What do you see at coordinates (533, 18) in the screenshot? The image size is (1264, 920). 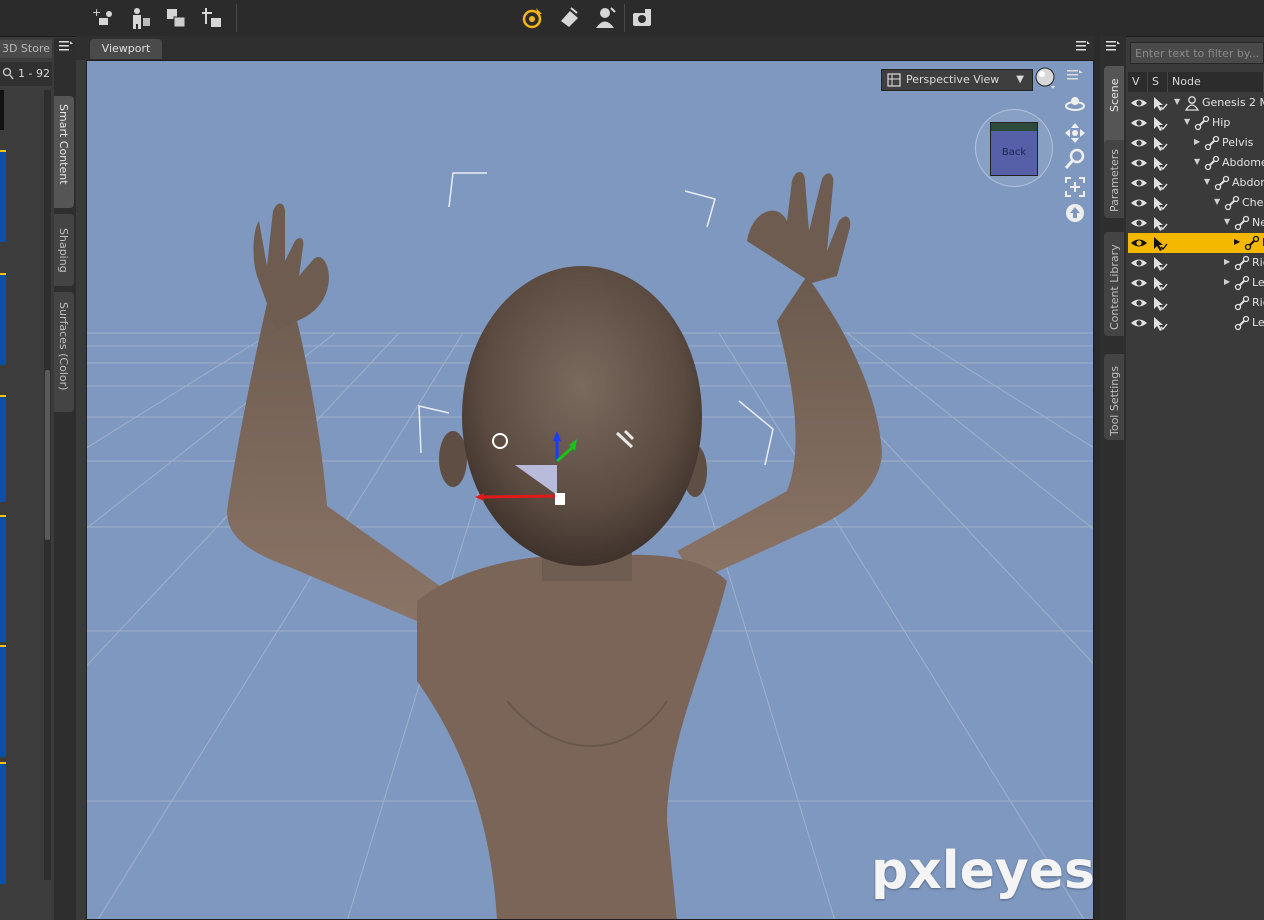 I see `universal-tool-icon` at bounding box center [533, 18].